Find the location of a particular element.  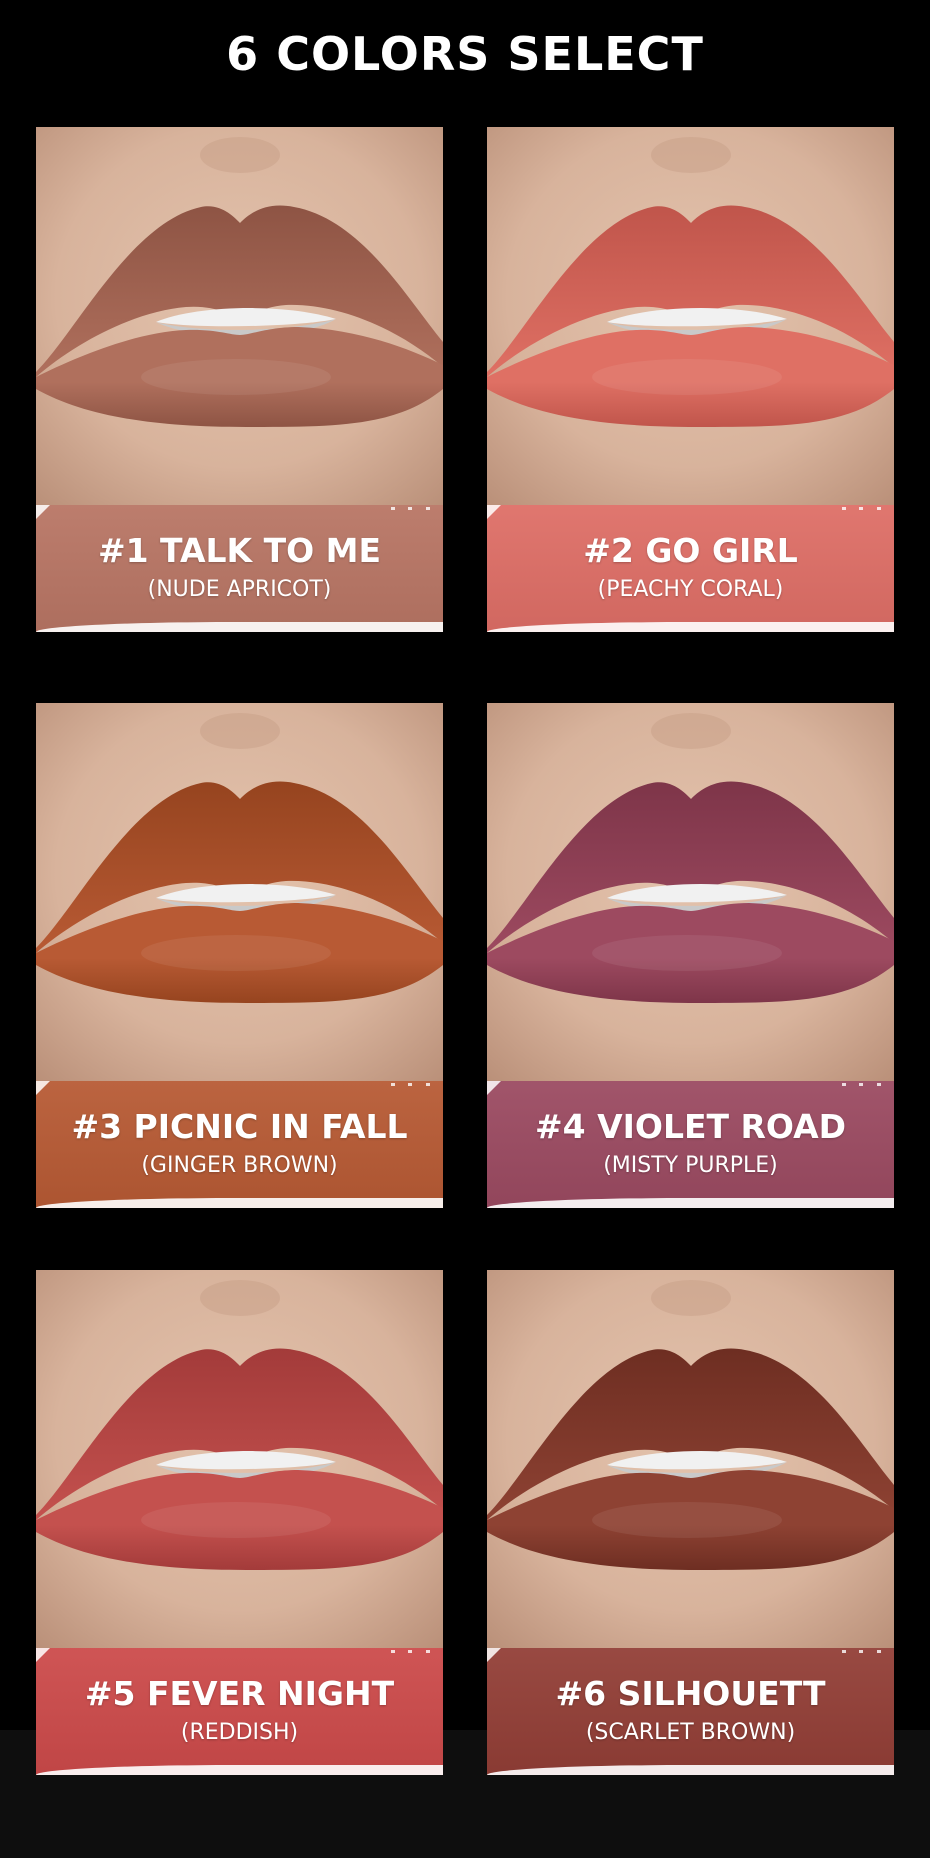

shade-name: #5 FEVER NIGHT is located at coordinates (239, 1693).